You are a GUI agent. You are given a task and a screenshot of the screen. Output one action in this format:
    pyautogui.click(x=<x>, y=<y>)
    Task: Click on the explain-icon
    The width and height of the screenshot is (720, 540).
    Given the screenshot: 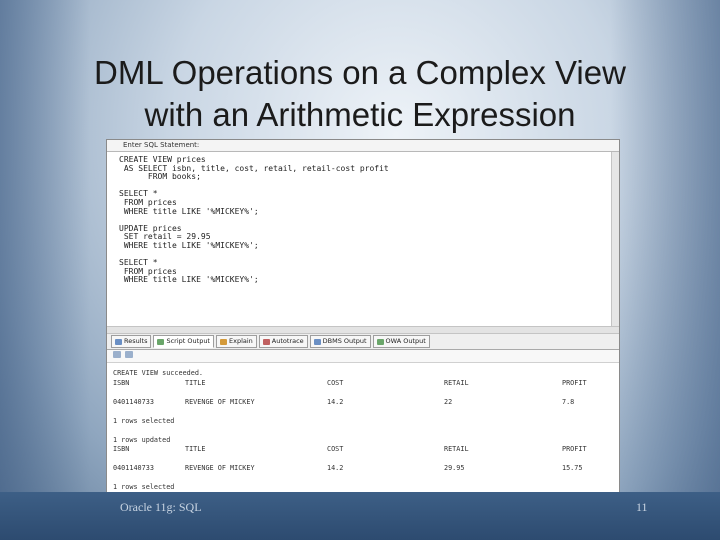 What is the action you would take?
    pyautogui.click(x=223, y=341)
    